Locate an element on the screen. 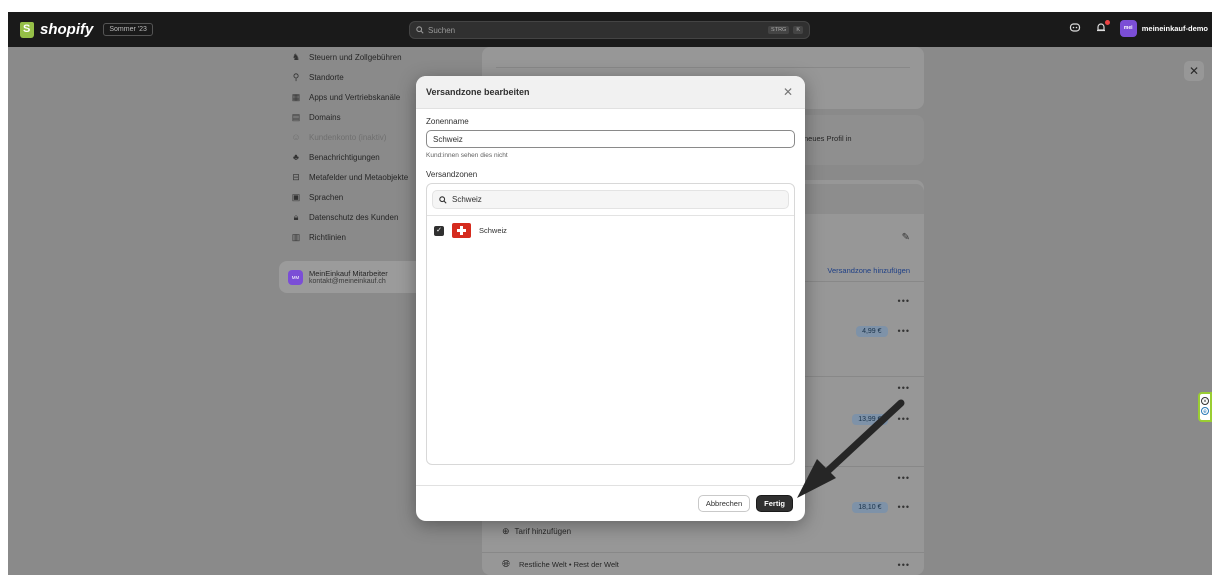 This screenshot has width=1212, height=575. side-extension-widget: × e is located at coordinates (1205, 407).